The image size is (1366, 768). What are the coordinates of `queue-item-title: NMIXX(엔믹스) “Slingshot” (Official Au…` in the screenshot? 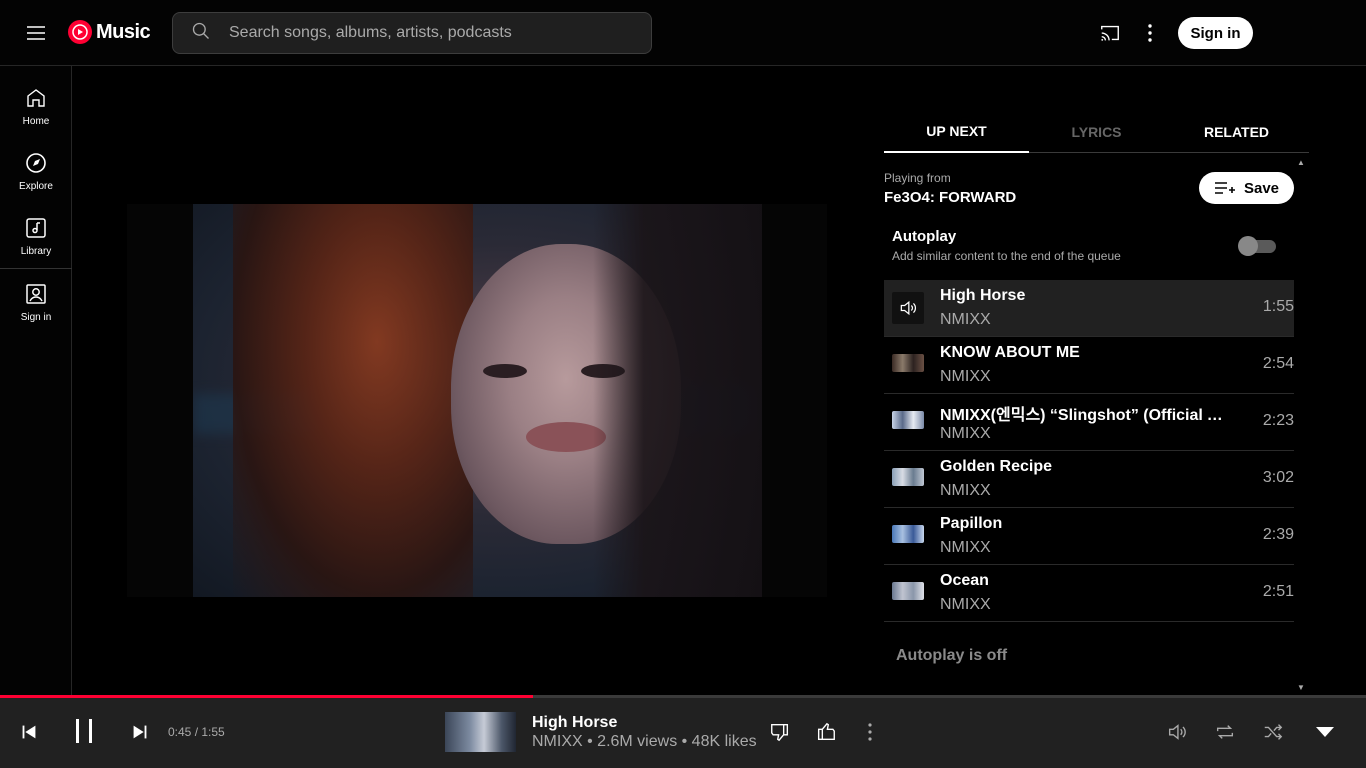 It's located at (1085, 415).